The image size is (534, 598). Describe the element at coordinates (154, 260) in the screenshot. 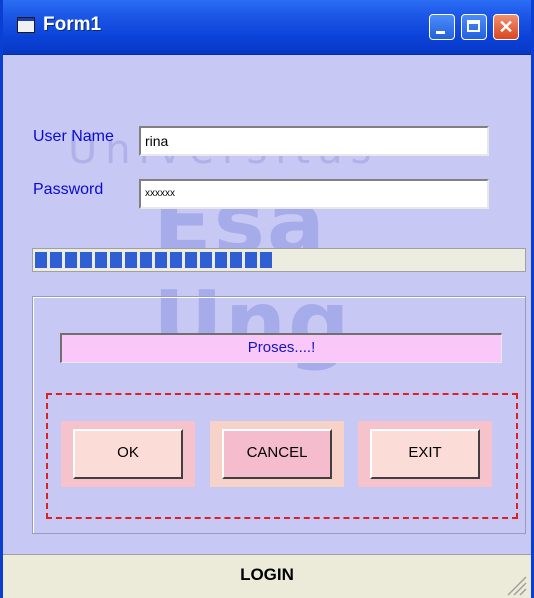

I see `progress-fill` at that location.